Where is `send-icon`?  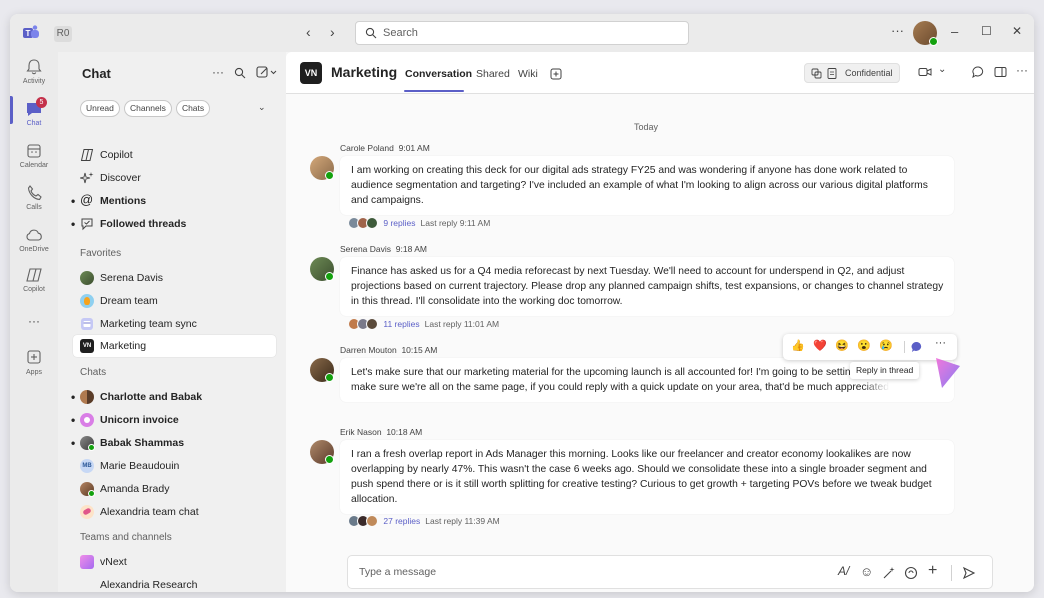
send-icon is located at coordinates (969, 573).